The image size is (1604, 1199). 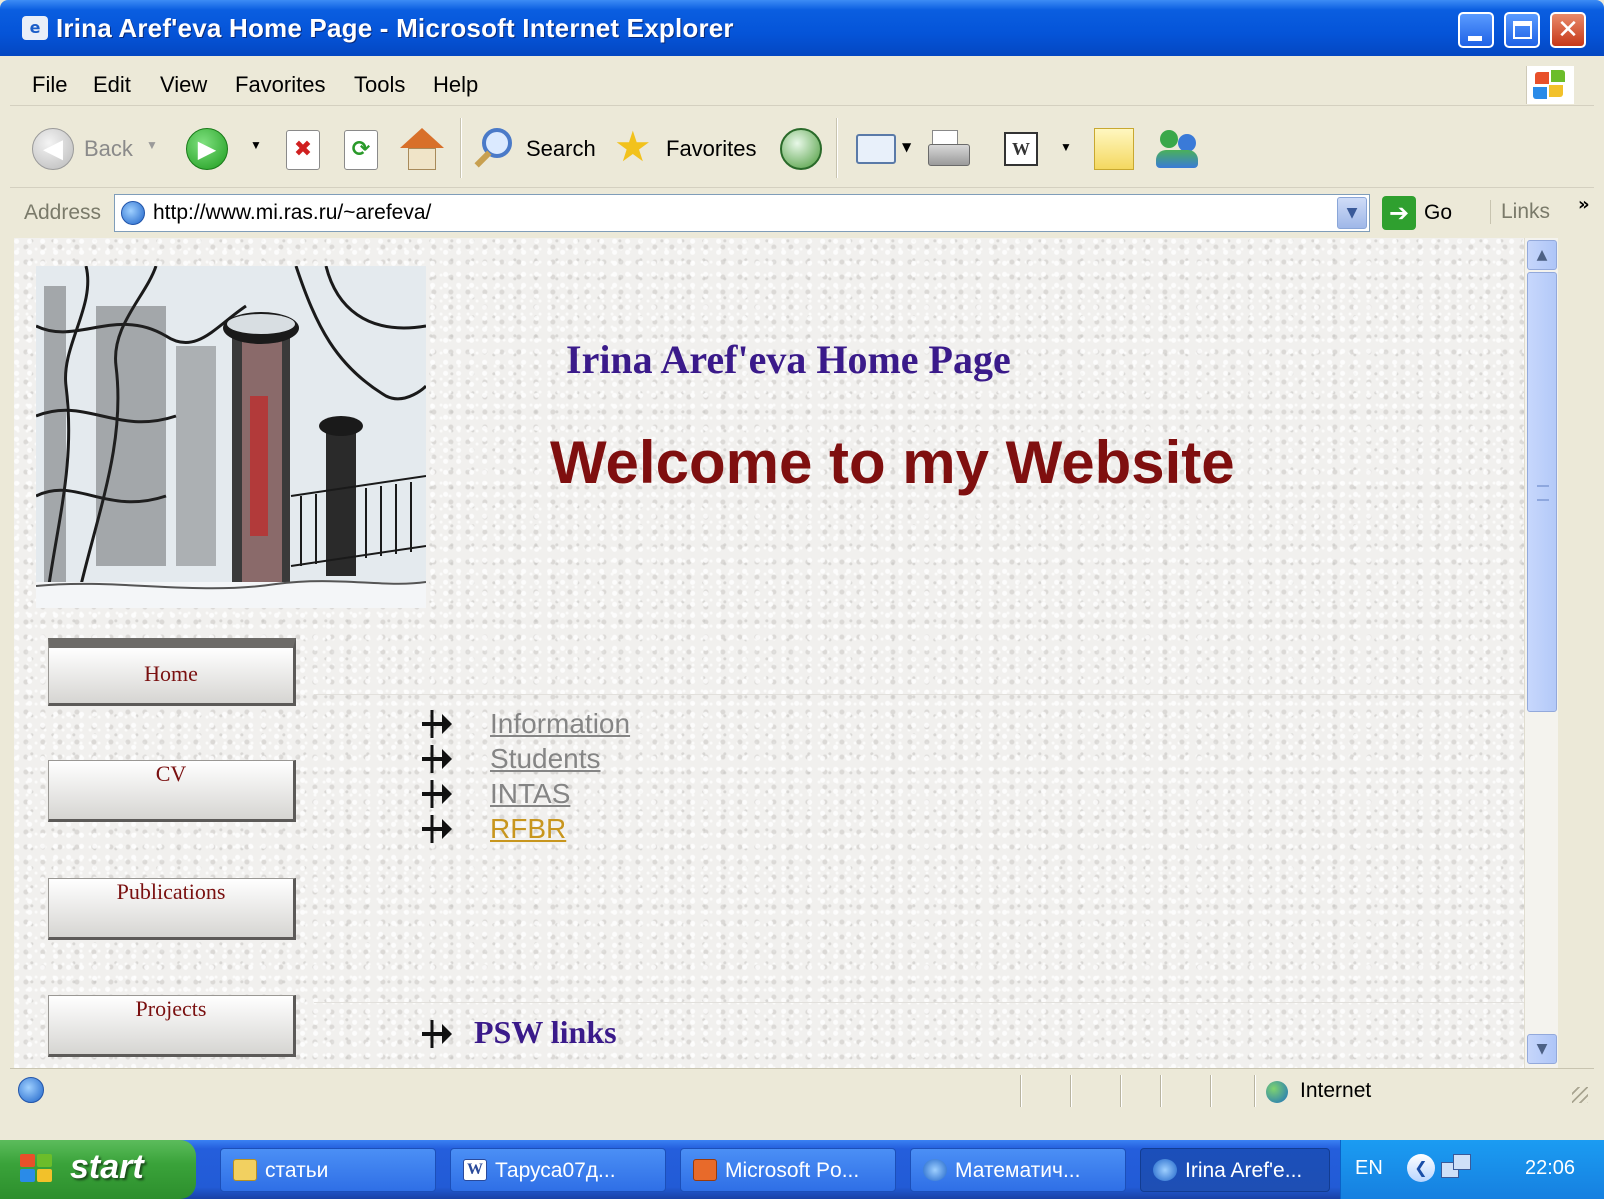 I want to click on home-button, so click(x=422, y=149).